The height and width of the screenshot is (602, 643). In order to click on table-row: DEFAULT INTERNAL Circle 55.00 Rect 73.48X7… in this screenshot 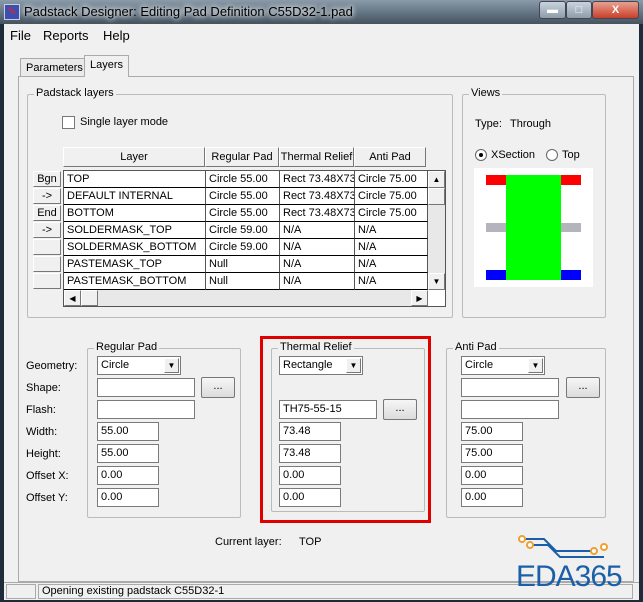, I will do `click(246, 196)`.